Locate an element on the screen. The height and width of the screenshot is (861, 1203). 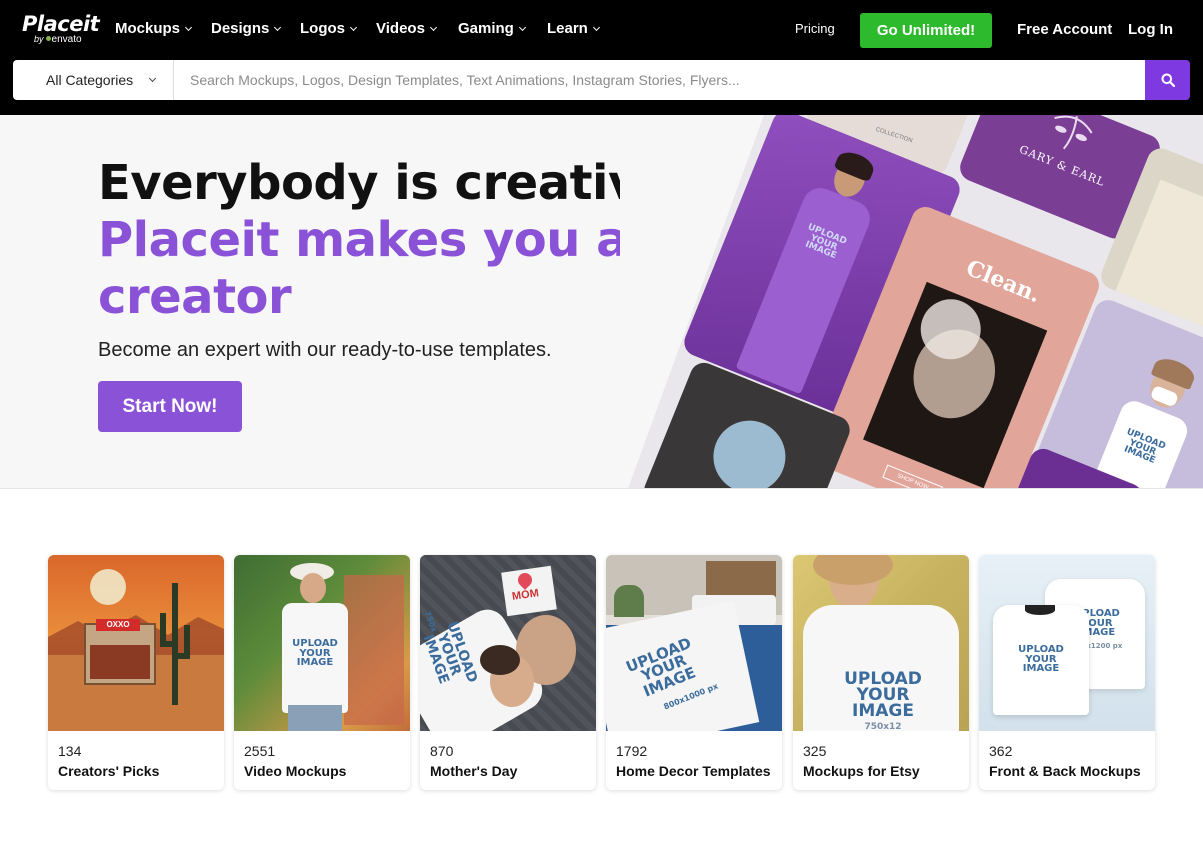
category-count: 134 is located at coordinates (70, 751).